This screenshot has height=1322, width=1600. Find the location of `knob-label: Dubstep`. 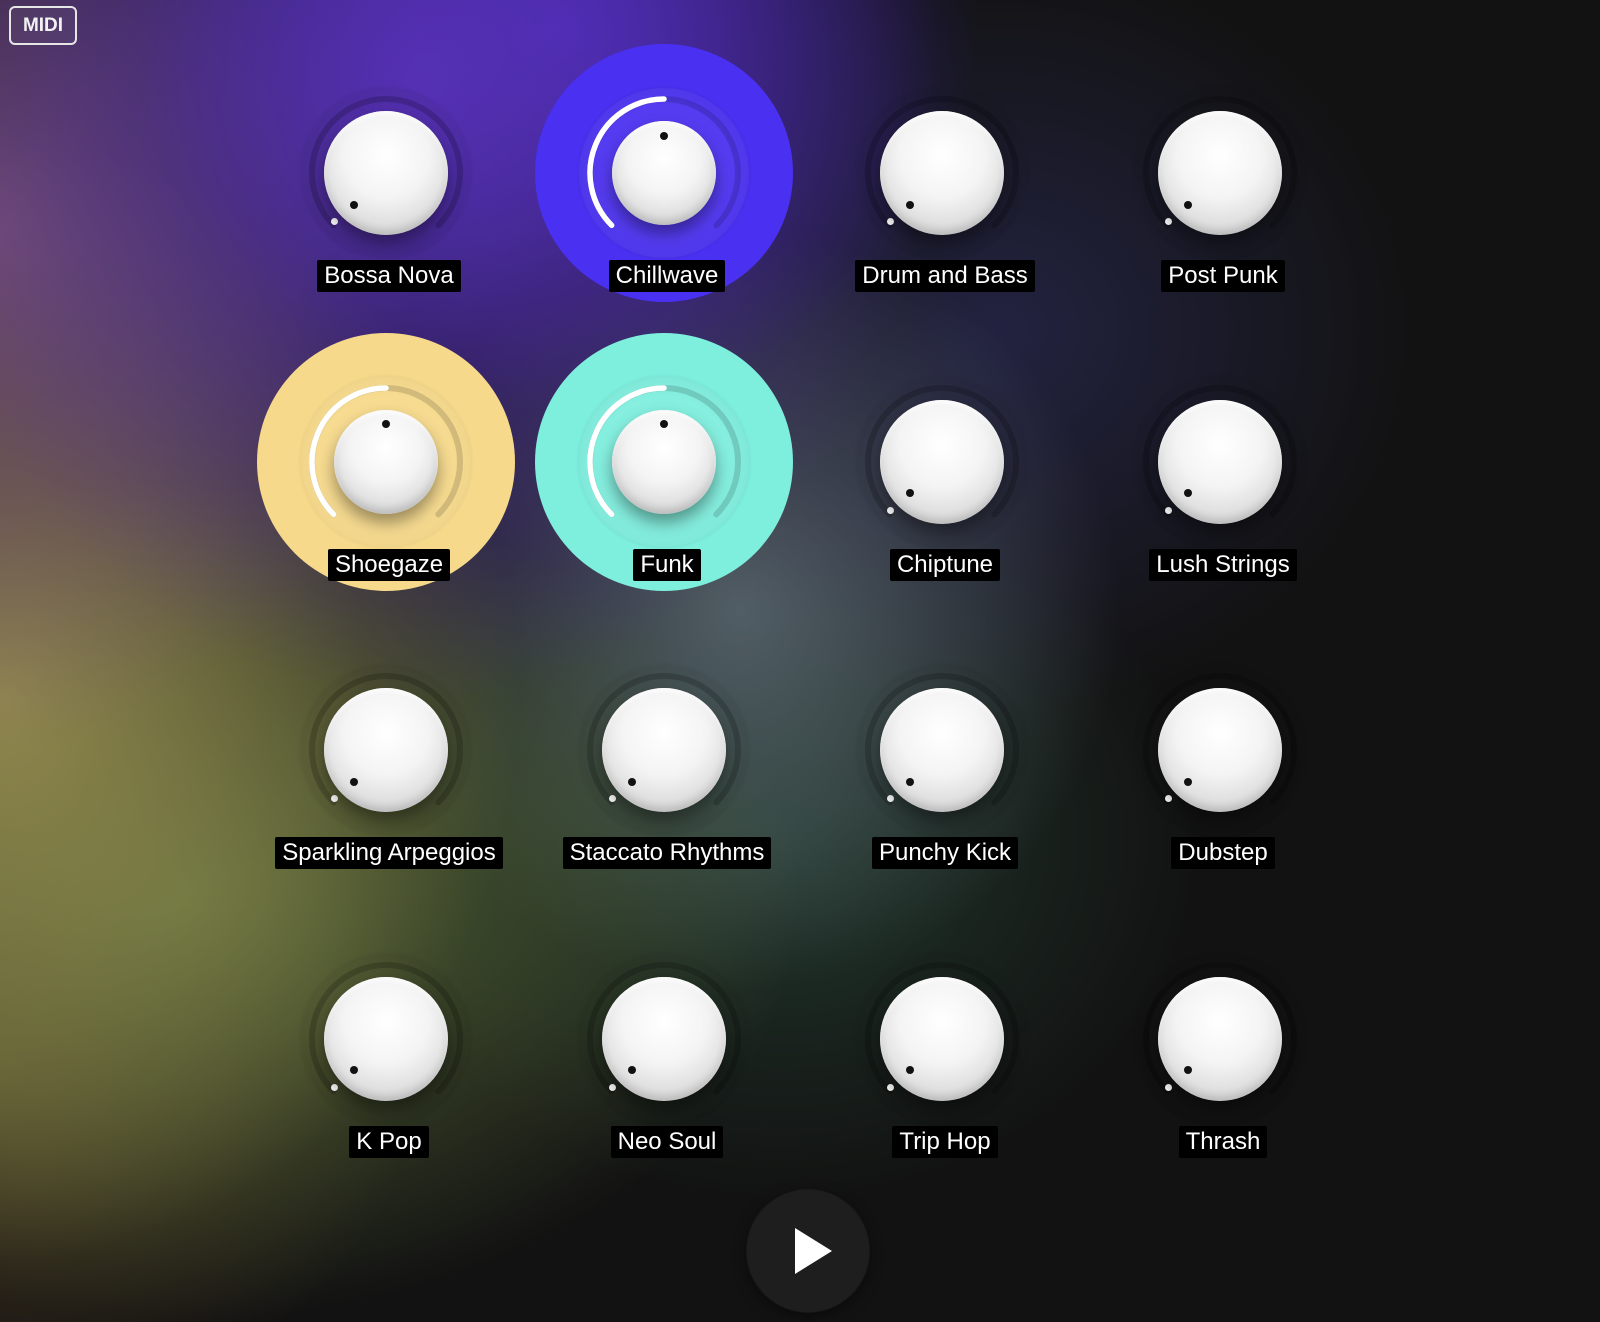

knob-label: Dubstep is located at coordinates (1223, 853).